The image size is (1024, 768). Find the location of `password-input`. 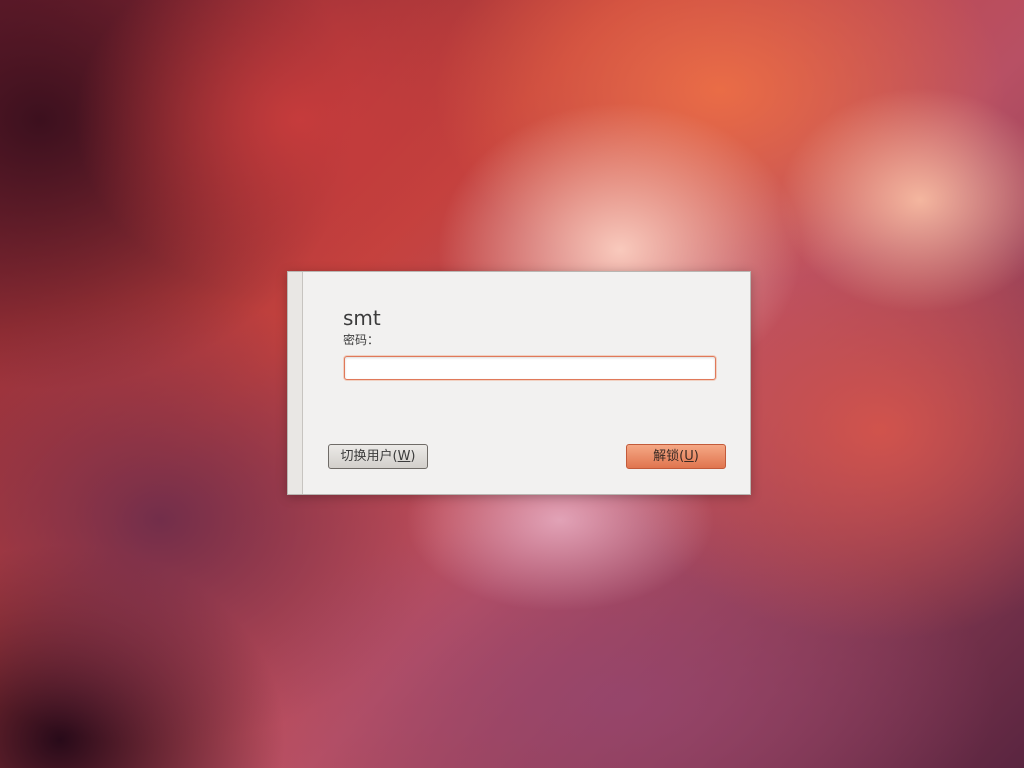

password-input is located at coordinates (530, 368).